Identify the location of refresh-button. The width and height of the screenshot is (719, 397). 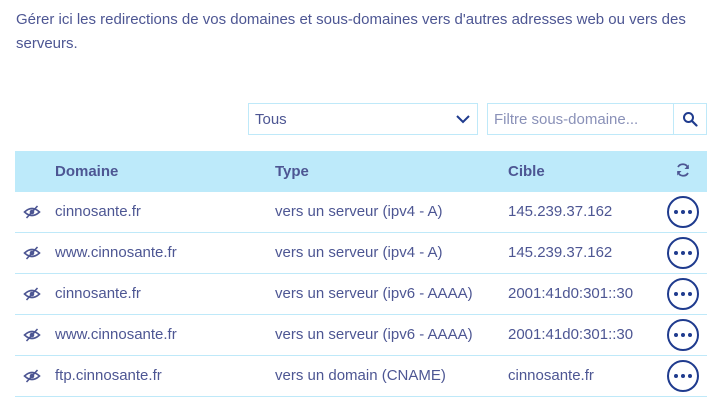
(683, 172).